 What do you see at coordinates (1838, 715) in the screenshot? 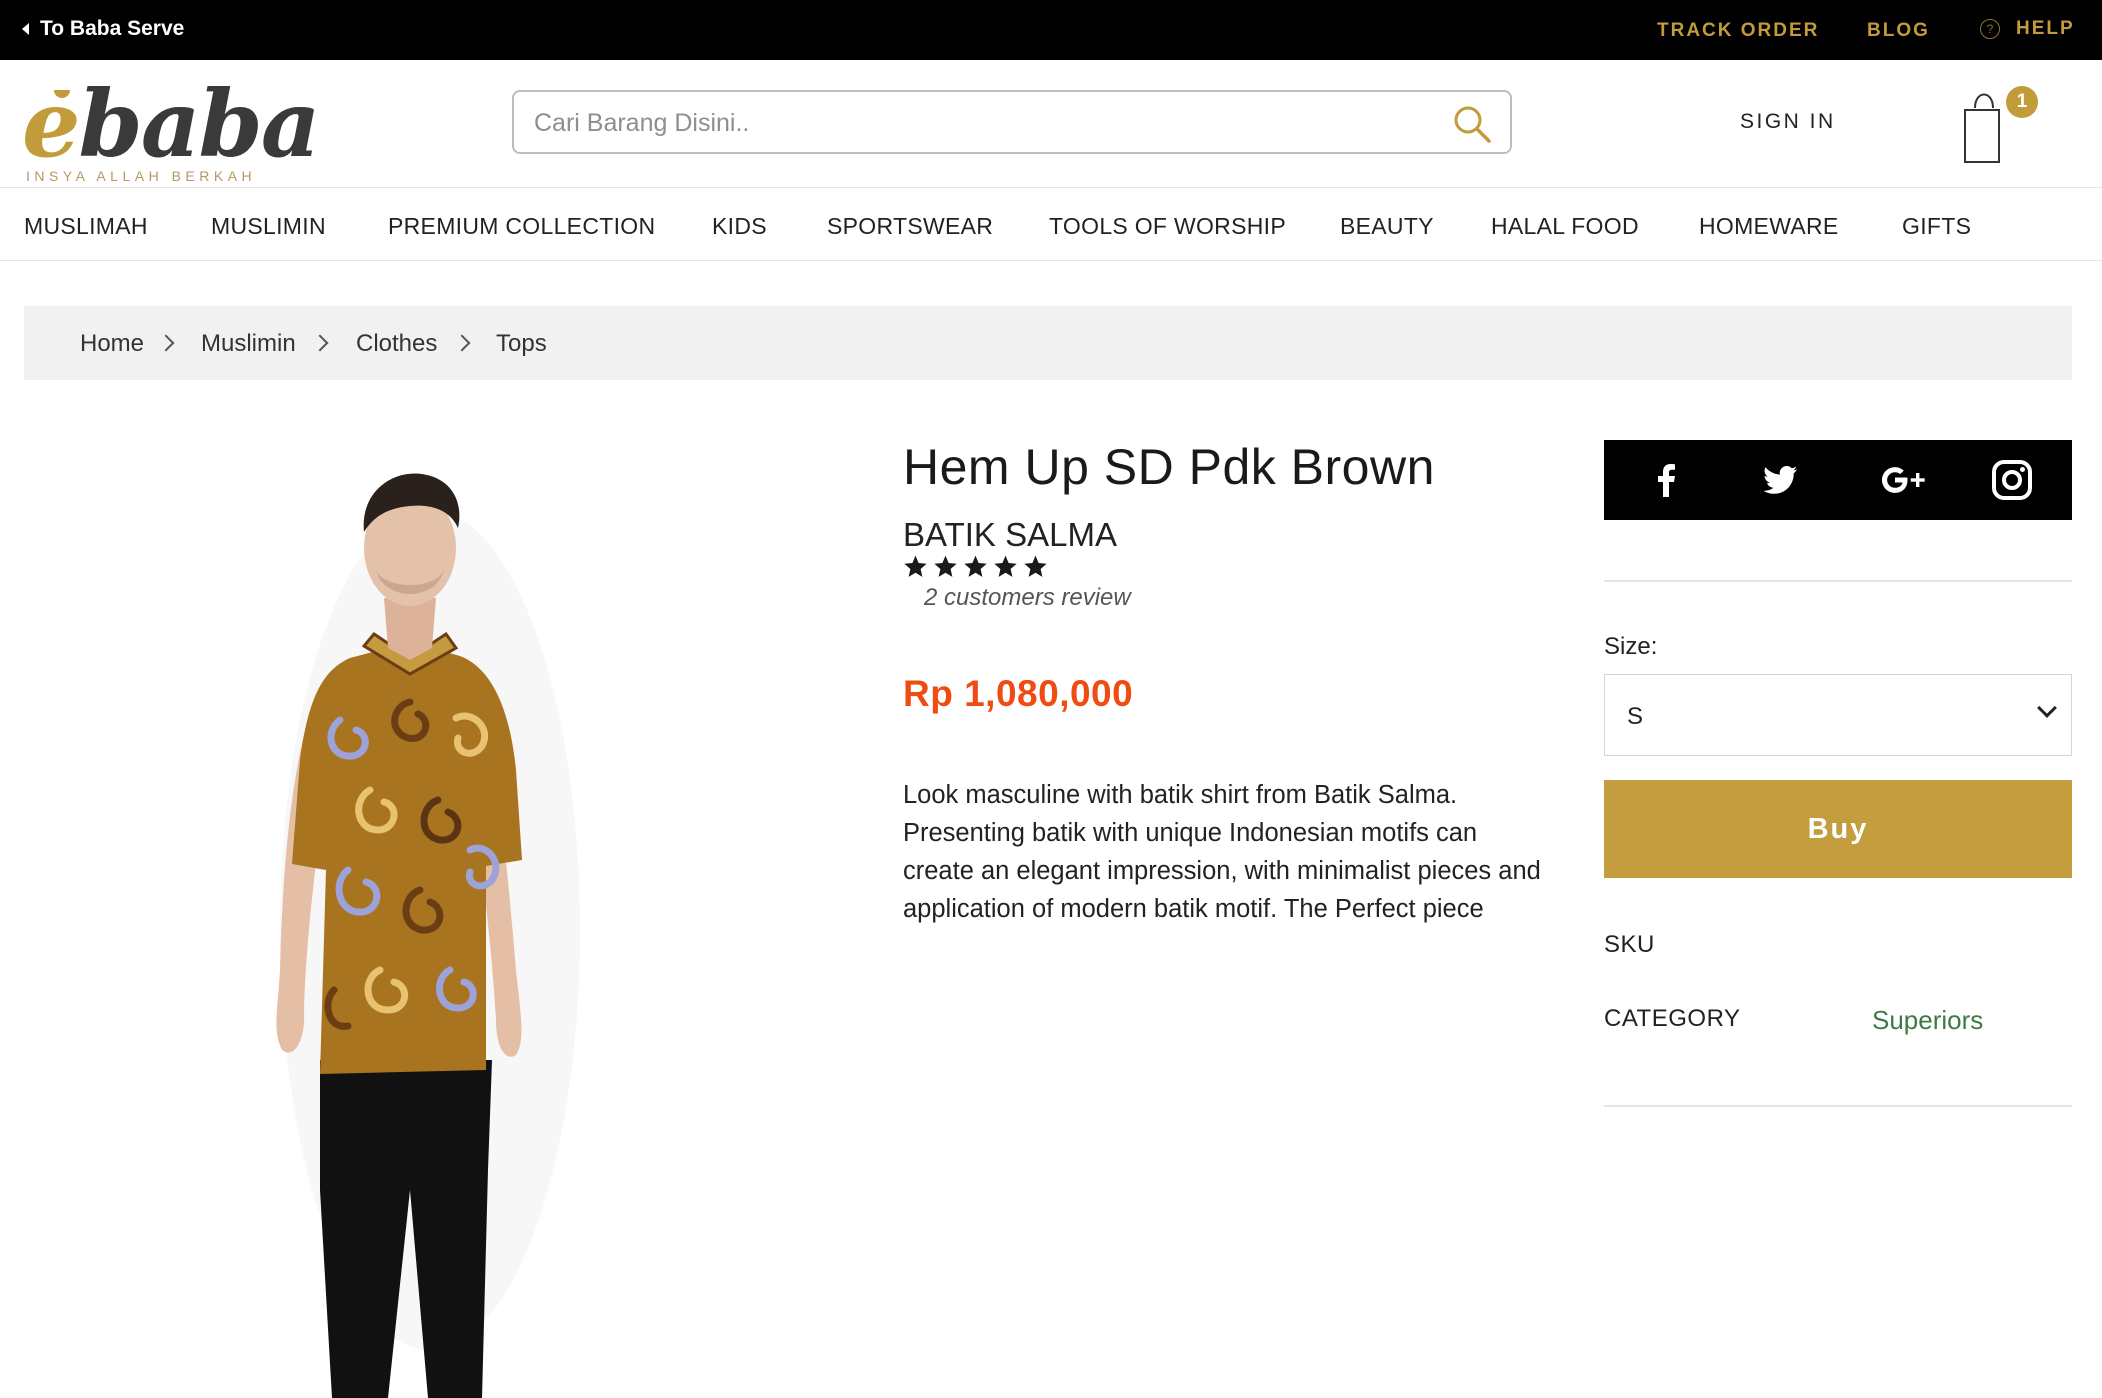
I see `size-select: S` at bounding box center [1838, 715].